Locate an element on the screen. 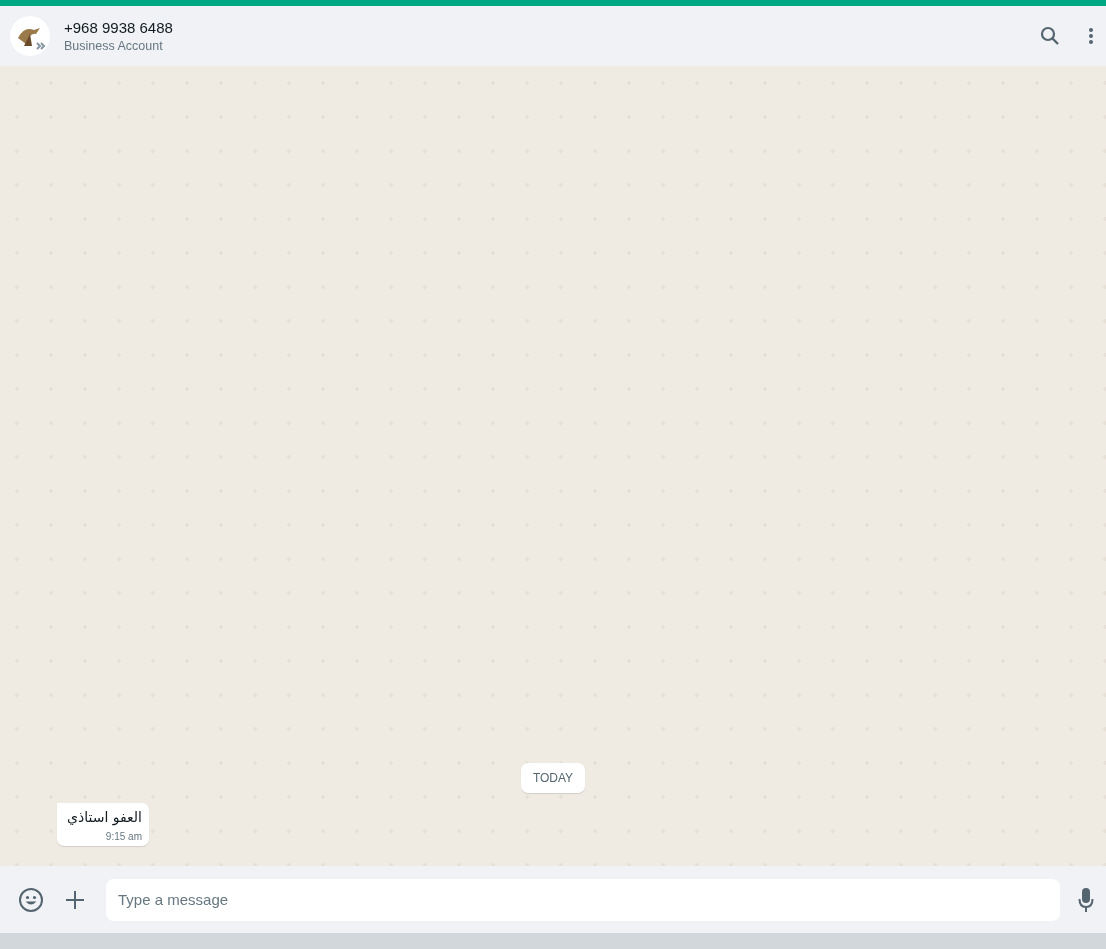 The height and width of the screenshot is (949, 1106). date-chip: TODAY is located at coordinates (553, 778).